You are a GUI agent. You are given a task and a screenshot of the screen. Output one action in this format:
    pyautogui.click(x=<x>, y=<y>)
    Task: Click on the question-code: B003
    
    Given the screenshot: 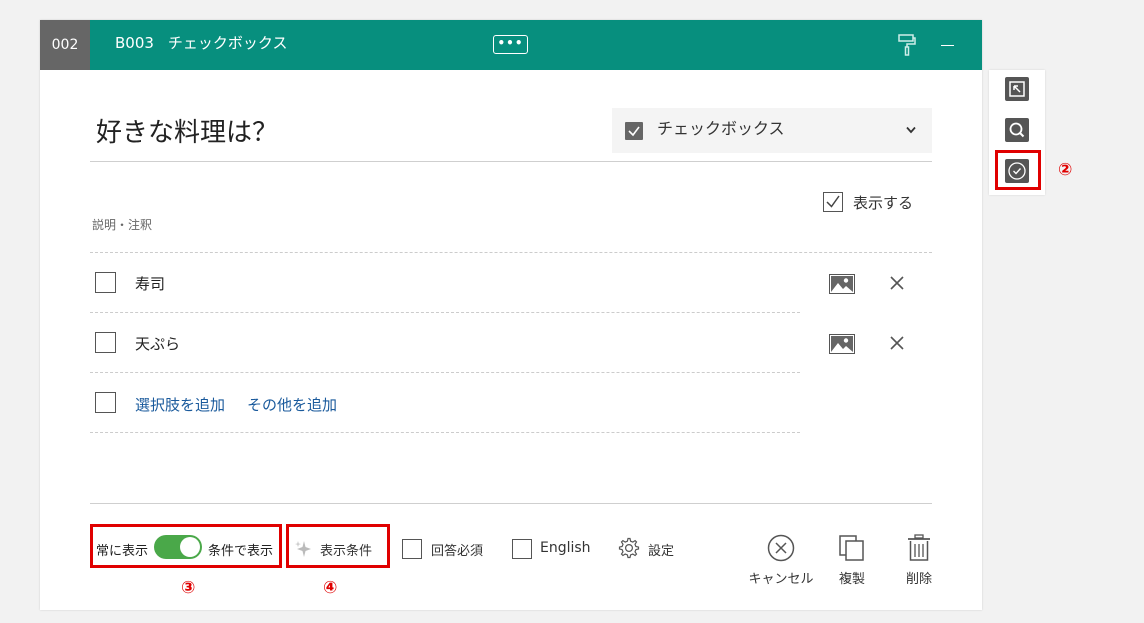 What is the action you would take?
    pyautogui.click(x=134, y=43)
    